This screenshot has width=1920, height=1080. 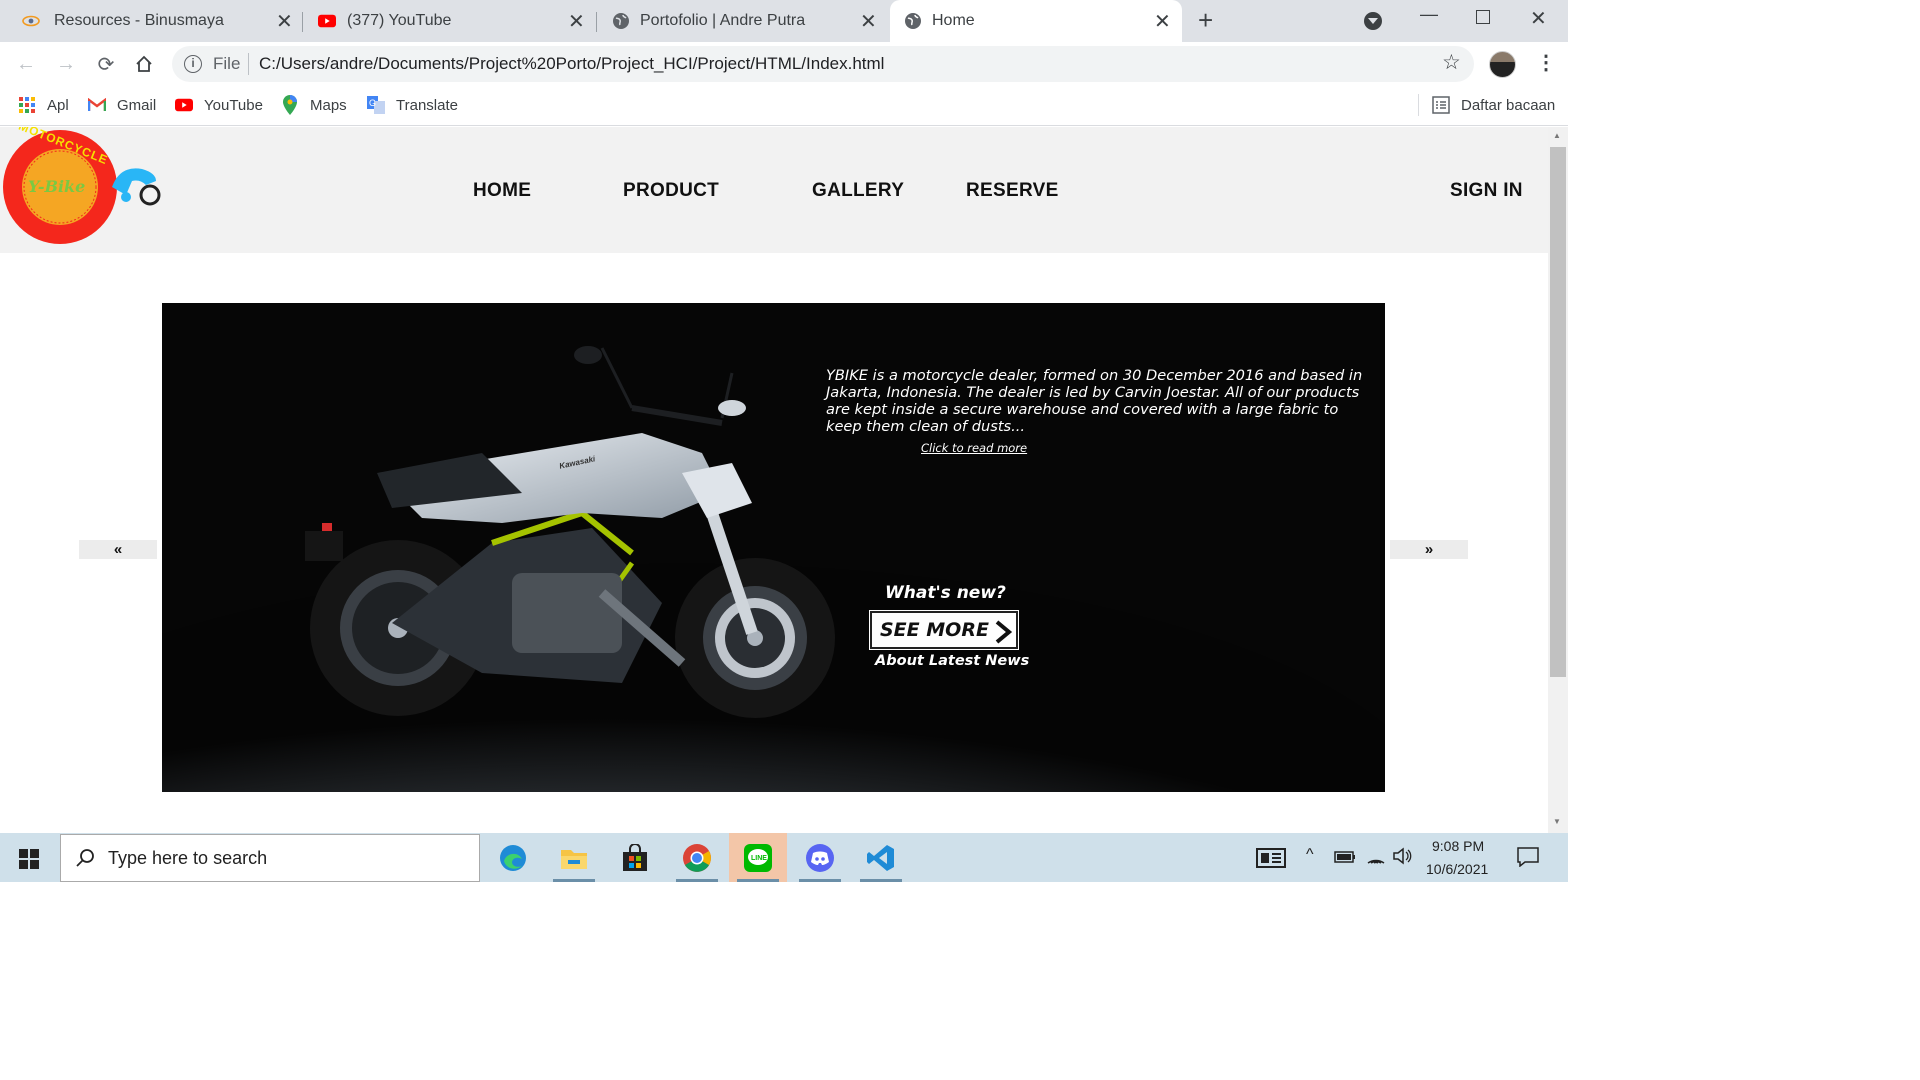 What do you see at coordinates (1451, 62) in the screenshot?
I see `bookmark-star-icon: ☆` at bounding box center [1451, 62].